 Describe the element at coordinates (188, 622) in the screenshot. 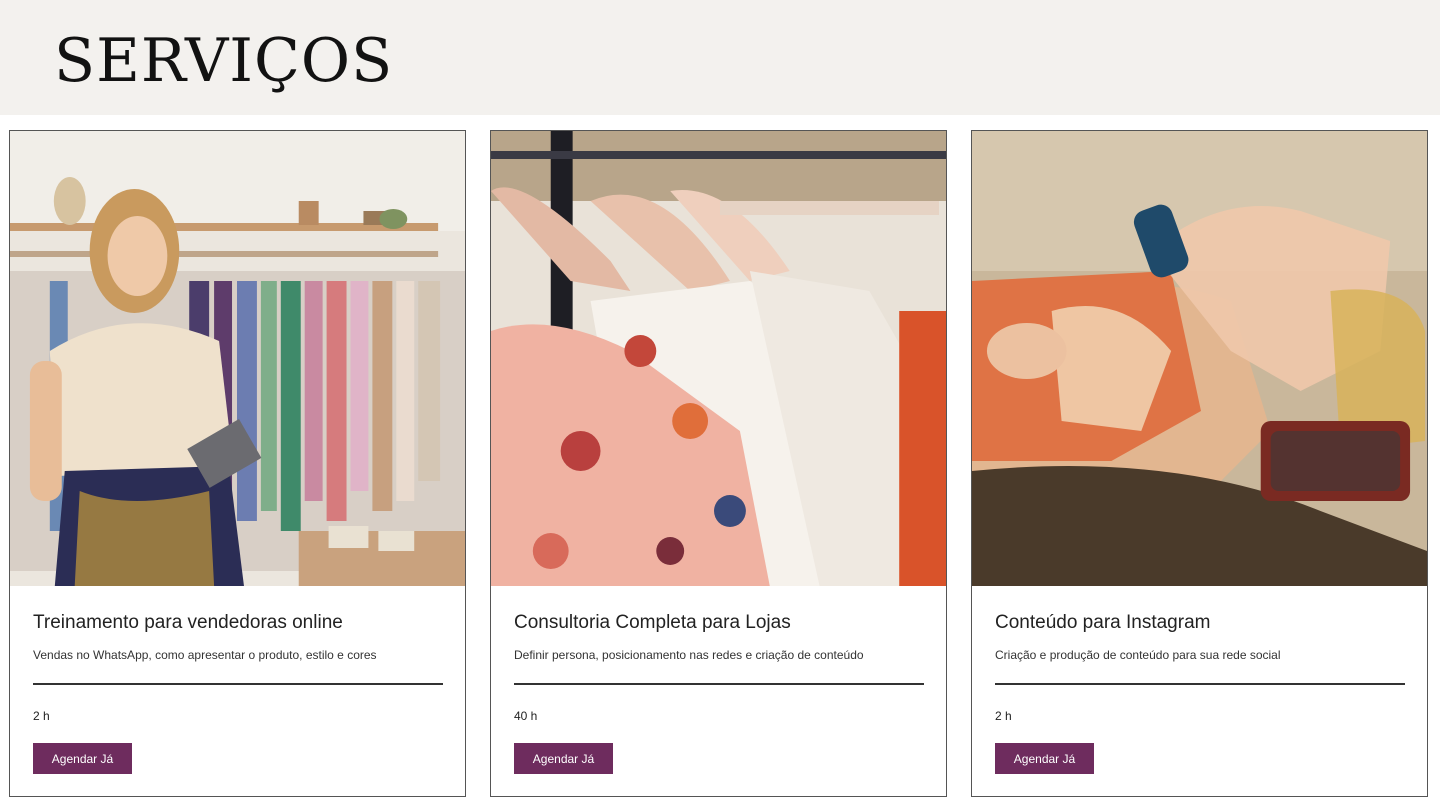

I see `service-title: Treinamento para vendedoras online` at that location.